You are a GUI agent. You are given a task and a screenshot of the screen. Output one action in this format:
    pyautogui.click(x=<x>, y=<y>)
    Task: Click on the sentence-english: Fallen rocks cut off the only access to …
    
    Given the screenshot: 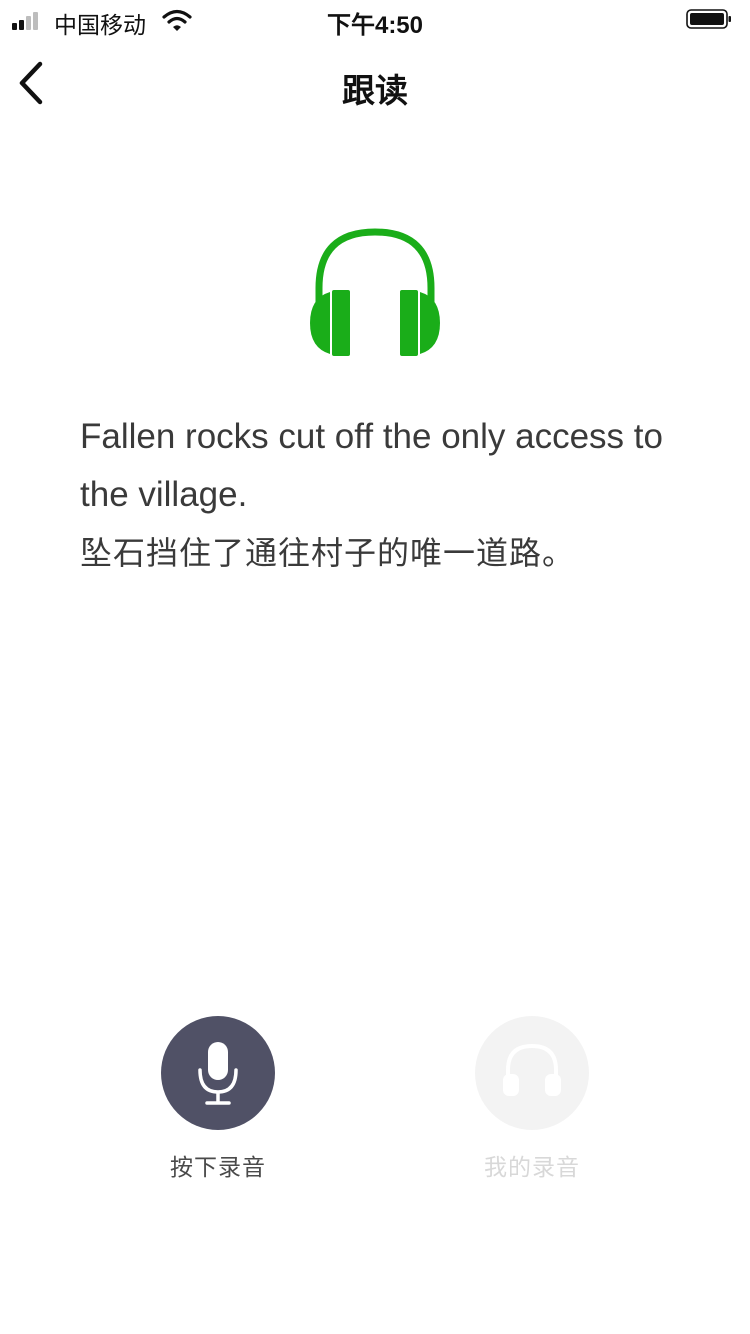 What is the action you would take?
    pyautogui.click(x=371, y=465)
    